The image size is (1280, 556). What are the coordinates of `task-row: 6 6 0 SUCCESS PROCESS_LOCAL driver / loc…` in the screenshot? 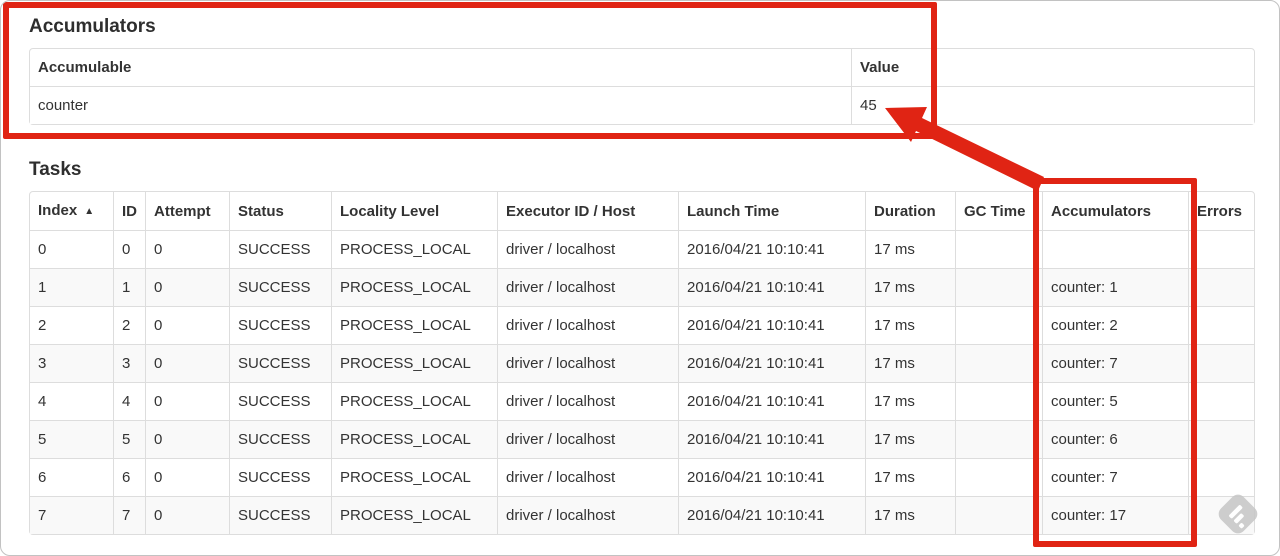 It's located at (642, 477).